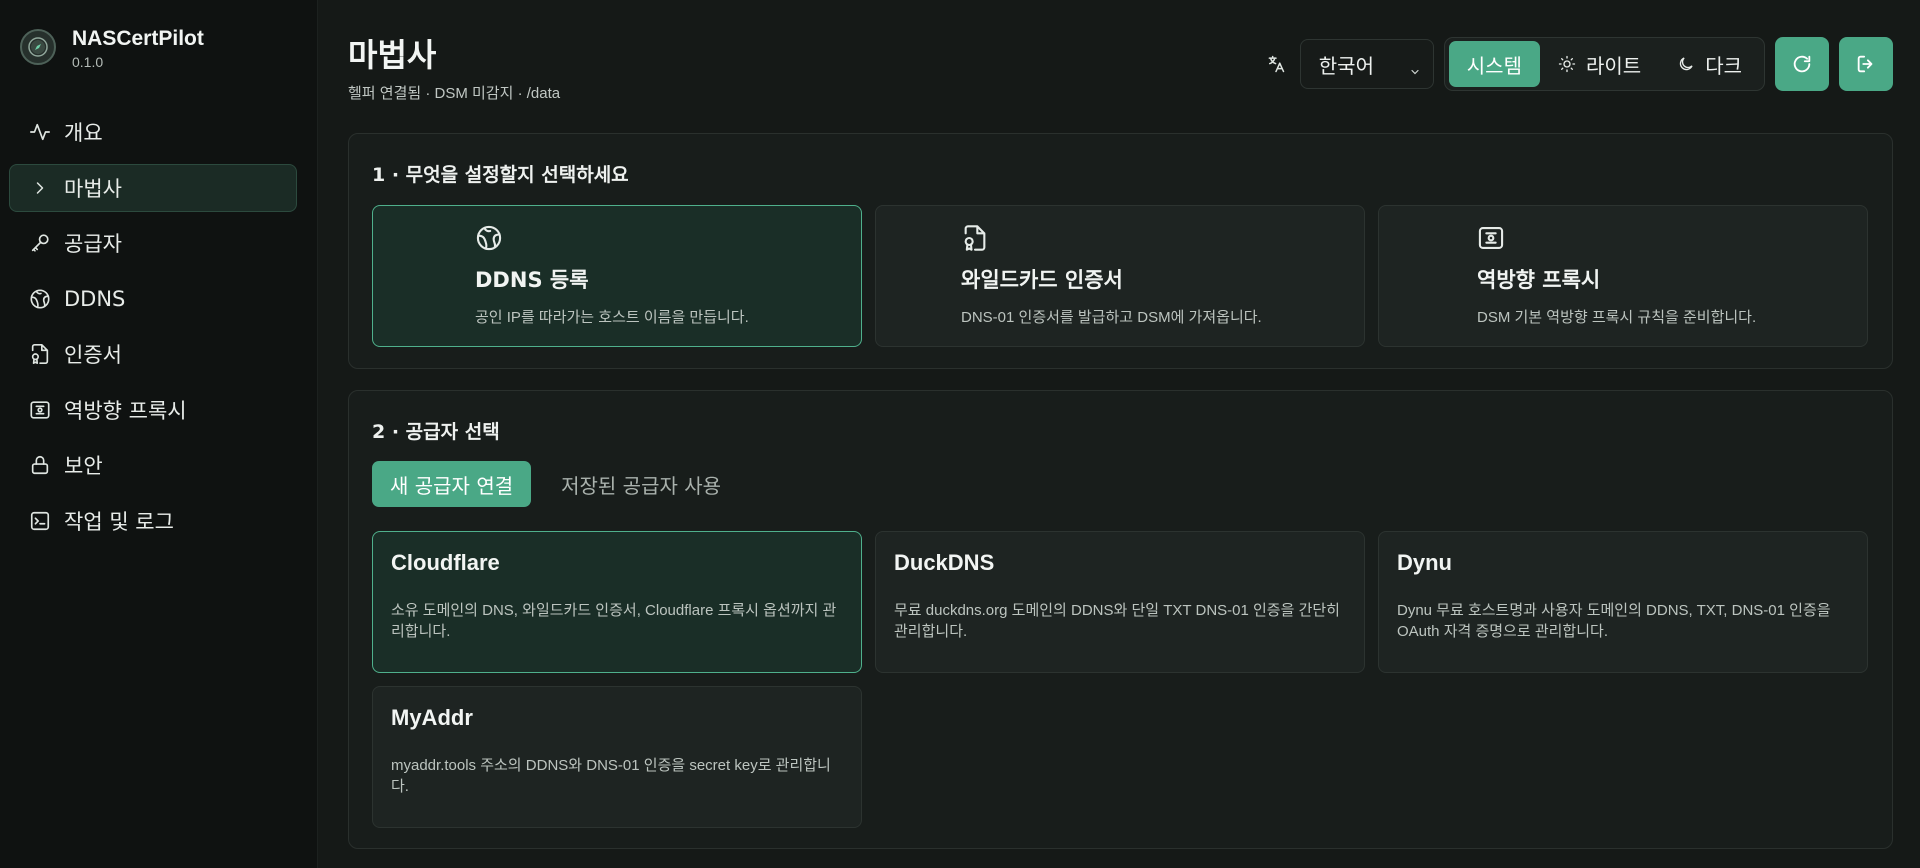 This screenshot has height=868, width=1920. I want to click on sidebar-nav: 개요 마법사 공급자 DDNS 인증서 역방향 프록시 보안 작업 및 로그, so click(153, 330).